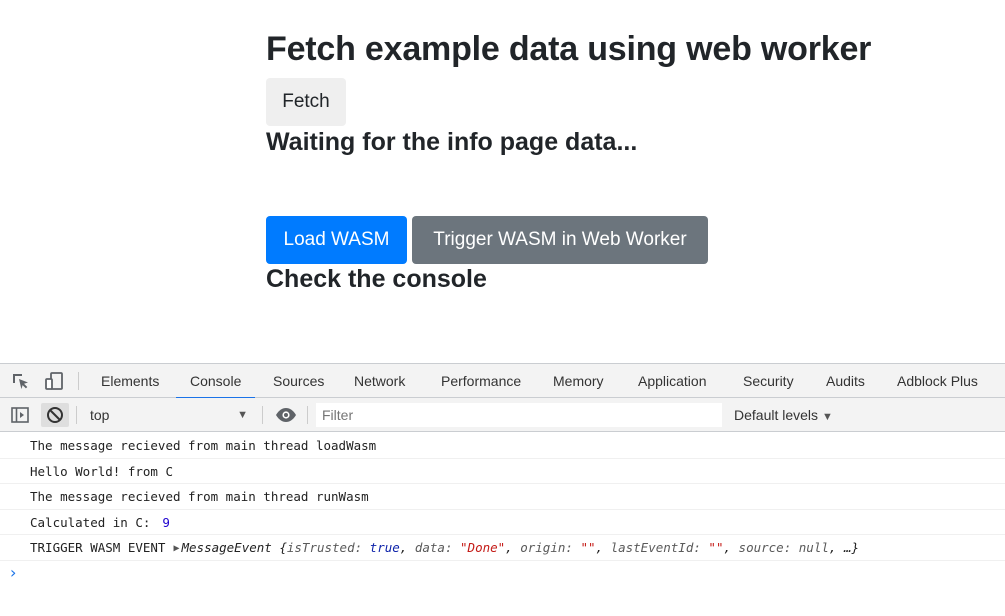  What do you see at coordinates (55, 415) in the screenshot?
I see `clear-console-icon` at bounding box center [55, 415].